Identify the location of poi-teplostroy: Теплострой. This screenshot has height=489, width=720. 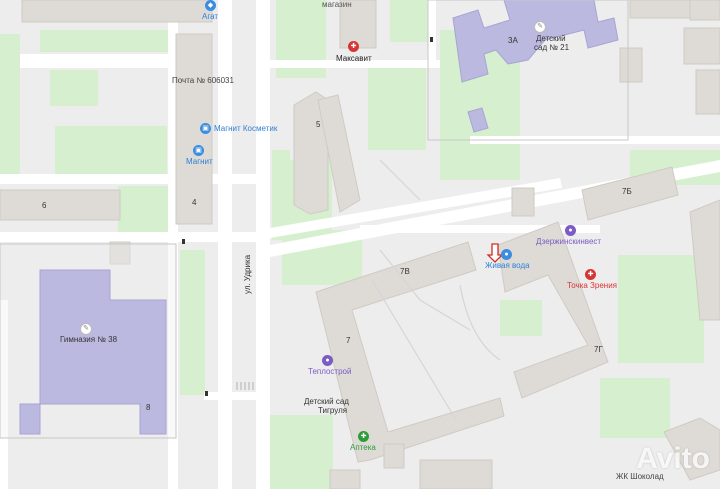
(329, 371).